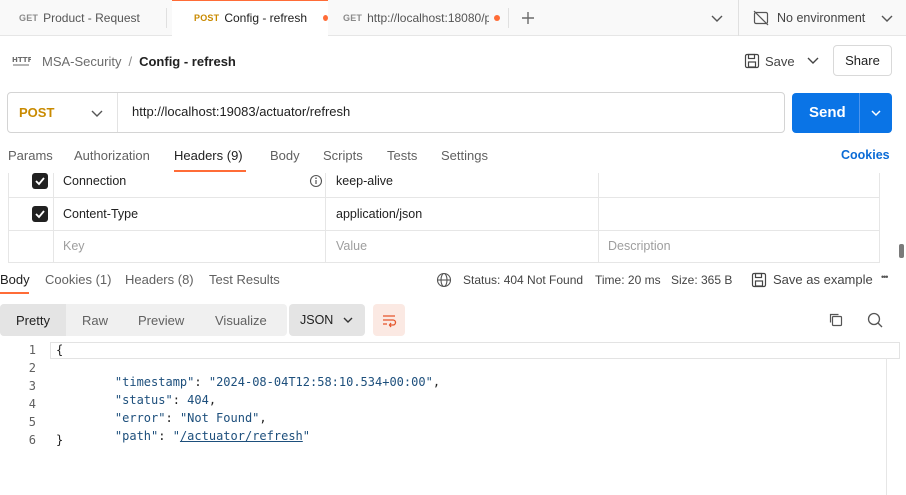  Describe the element at coordinates (821, 18) in the screenshot. I see `environment-label: No environment` at that location.